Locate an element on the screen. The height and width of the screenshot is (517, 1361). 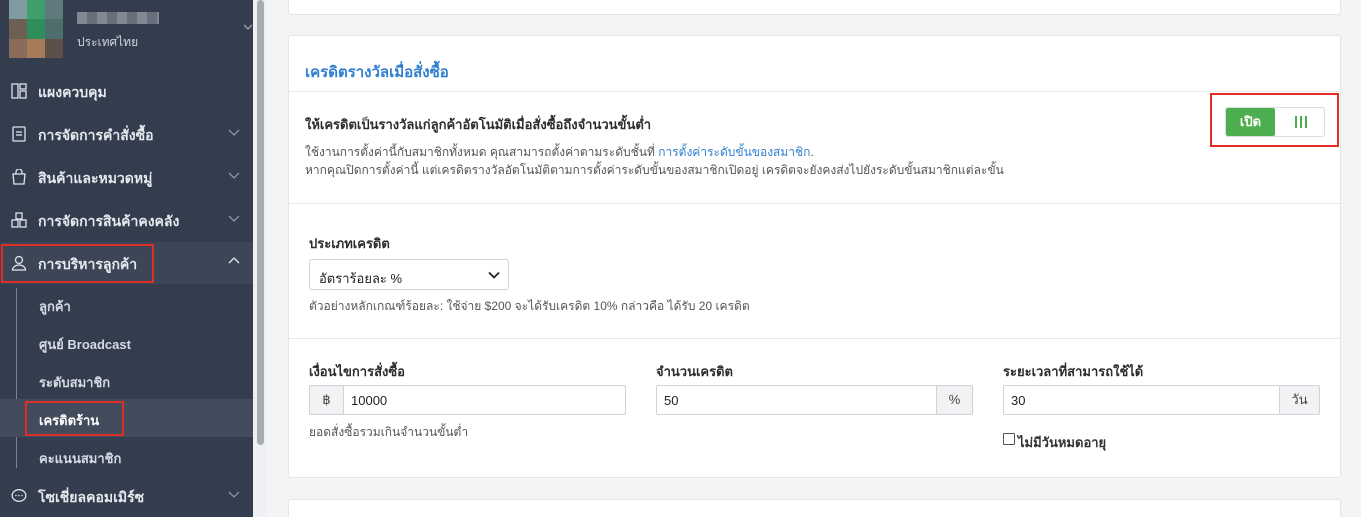
submenu-item-label: ศูนย์ Broadcast is located at coordinates (85, 344).